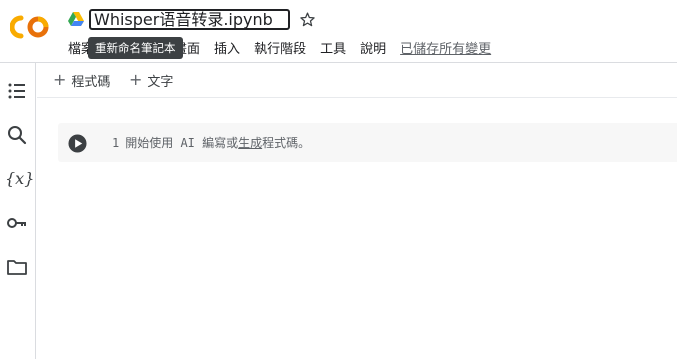 This screenshot has height=359, width=677. Describe the element at coordinates (17, 267) in the screenshot. I see `files-folder-icon` at that location.